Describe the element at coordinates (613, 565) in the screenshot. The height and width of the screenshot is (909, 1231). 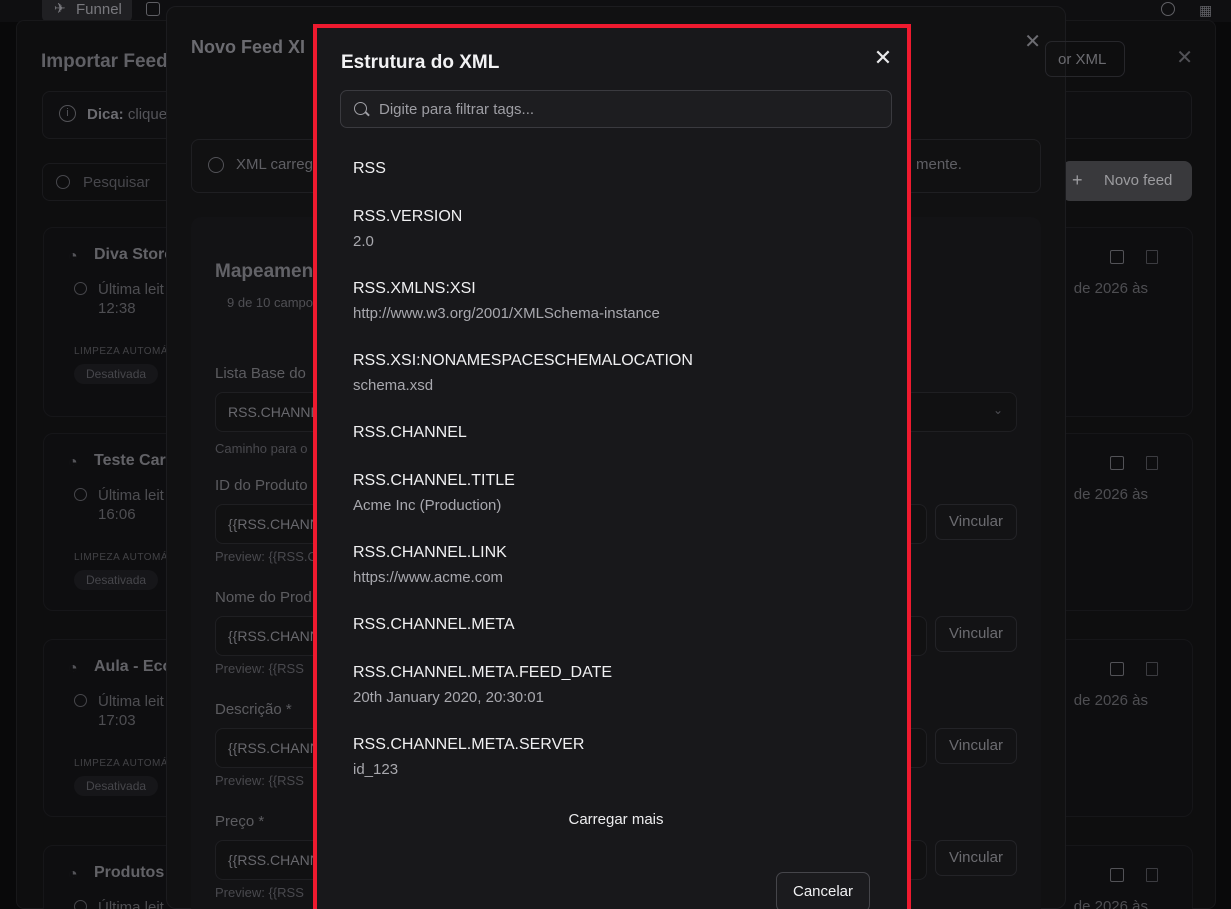
I see `tag-item: RSS.CHANNEL.LINK https://www.acme.com` at that location.